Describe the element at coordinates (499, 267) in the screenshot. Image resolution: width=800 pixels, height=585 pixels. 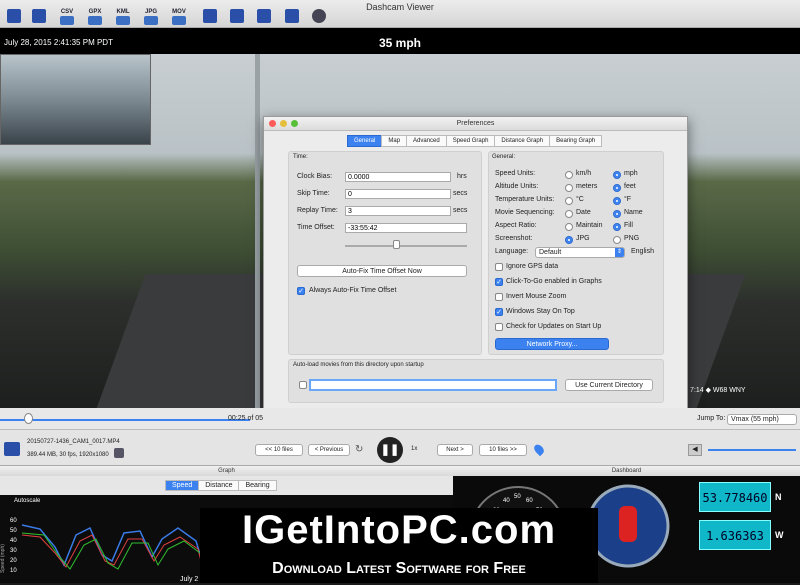
I see `ignore-gps-checkbox` at that location.